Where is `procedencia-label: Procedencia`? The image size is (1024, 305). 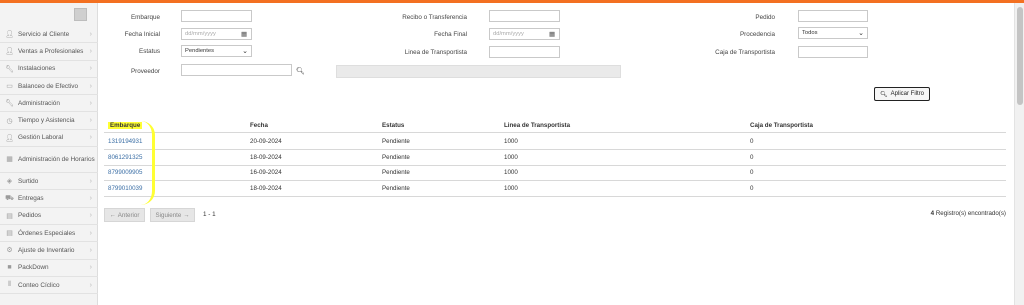 procedencia-label: Procedencia is located at coordinates (757, 34).